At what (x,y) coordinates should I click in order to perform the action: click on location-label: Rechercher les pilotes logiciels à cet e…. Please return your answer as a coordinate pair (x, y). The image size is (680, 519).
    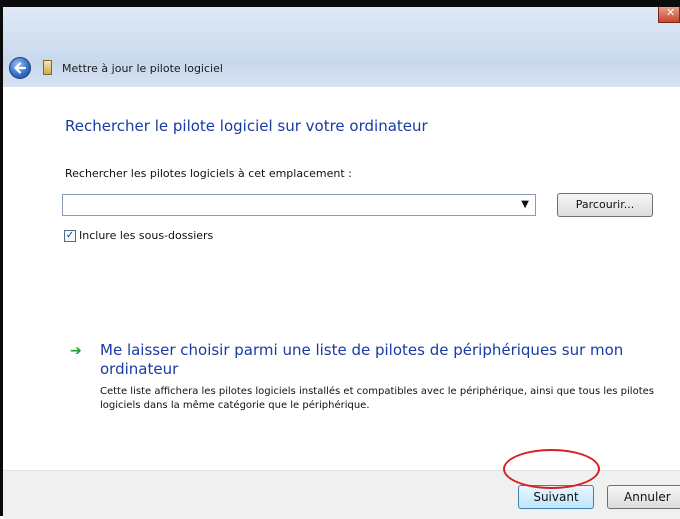
    Looking at the image, I should click on (208, 173).